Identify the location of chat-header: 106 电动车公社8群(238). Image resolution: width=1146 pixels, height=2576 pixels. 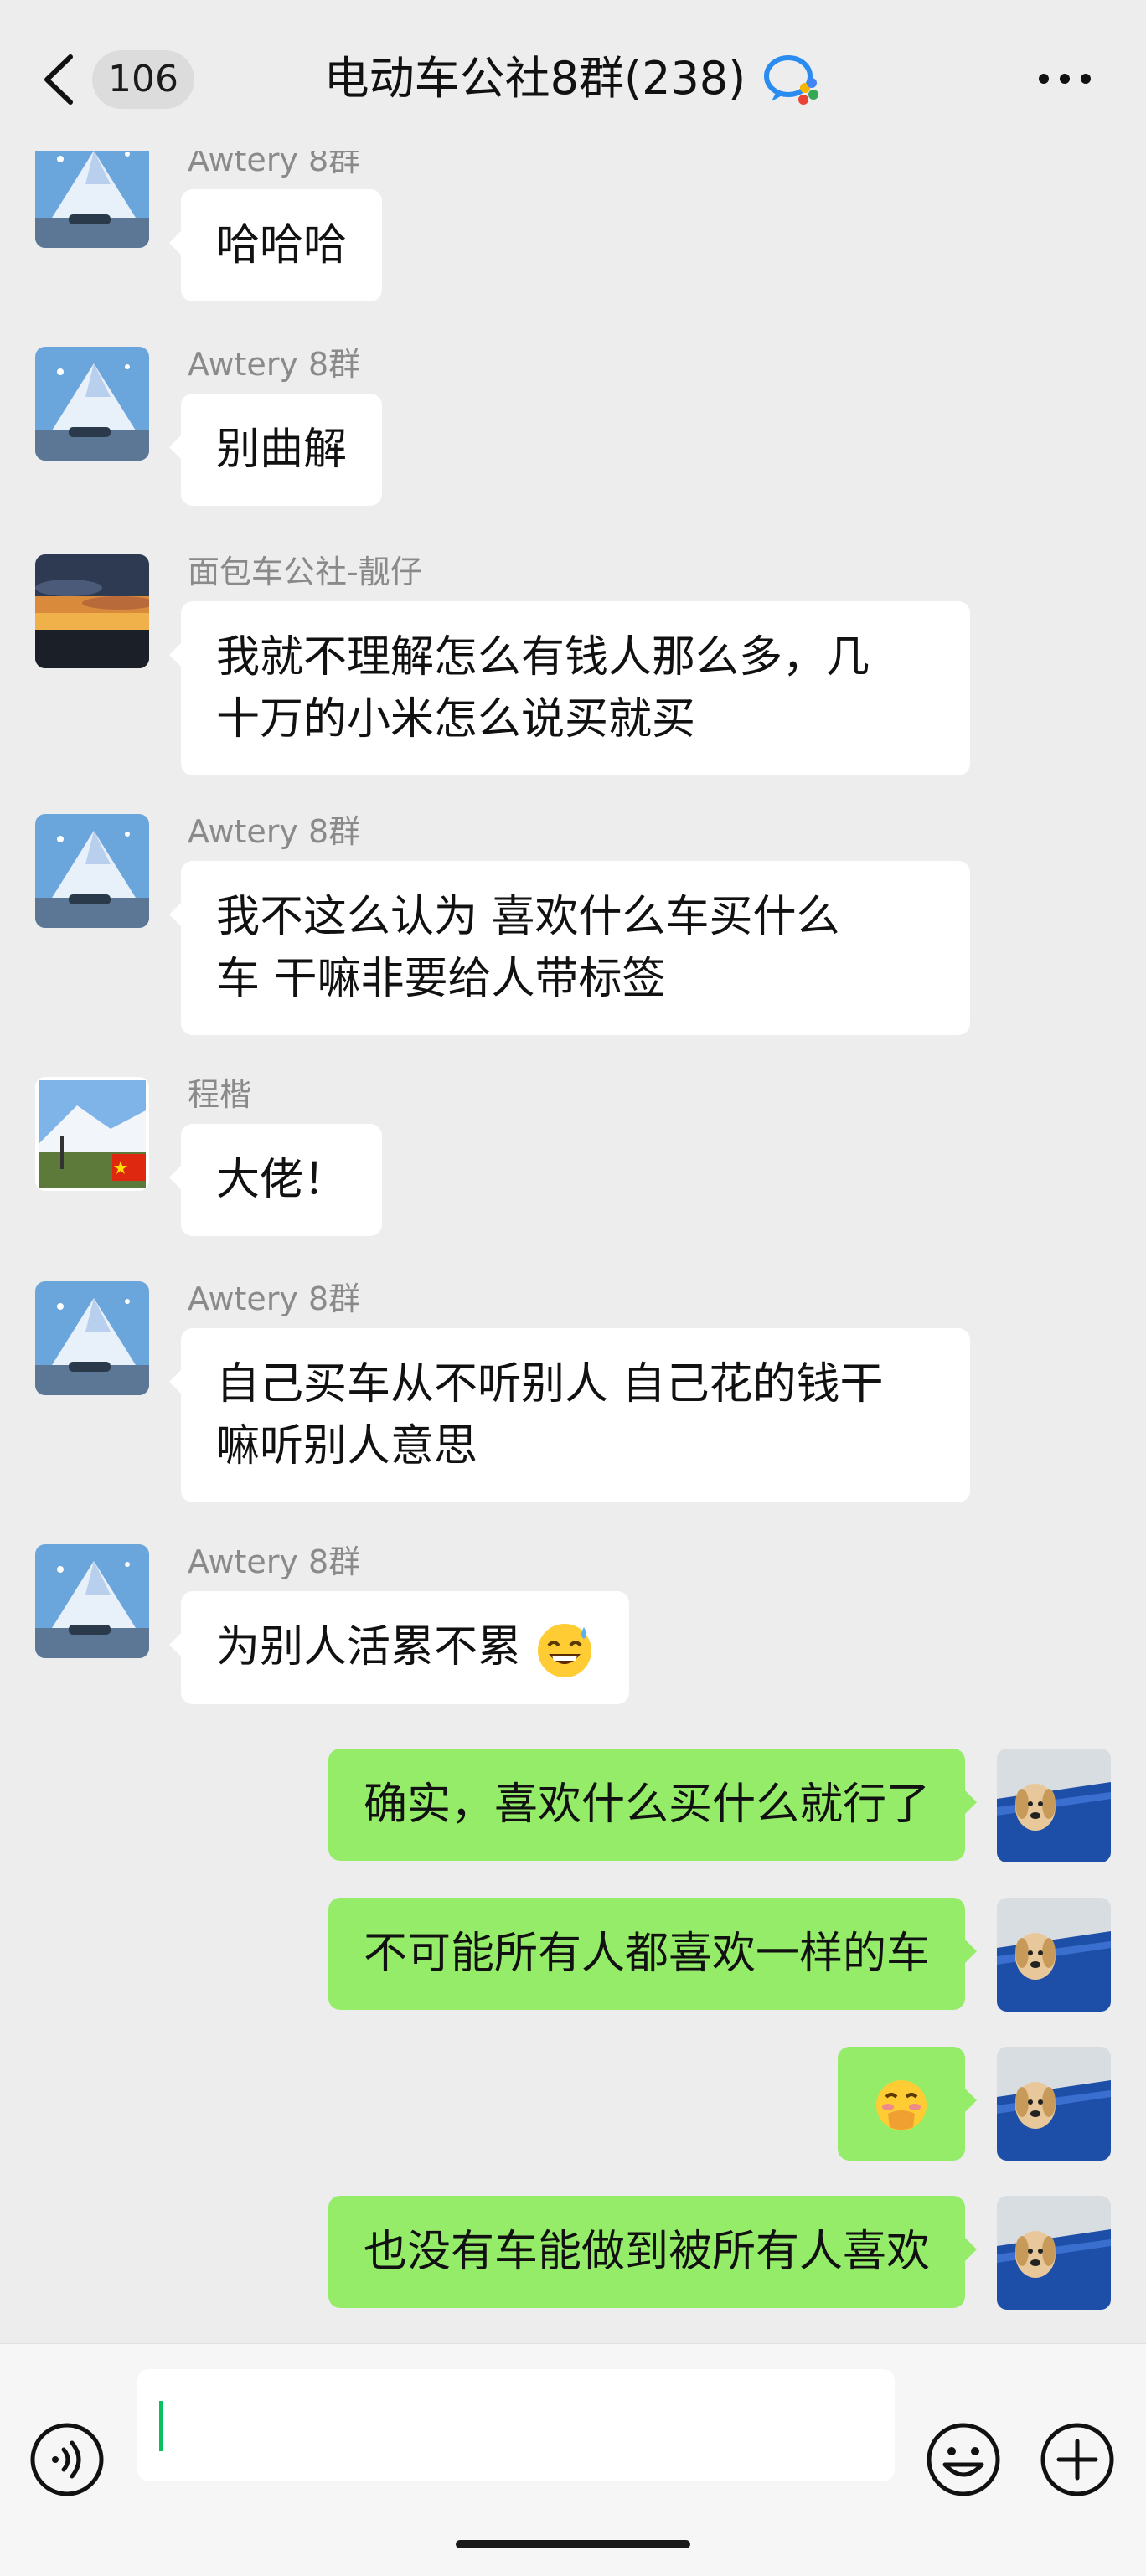
(573, 75).